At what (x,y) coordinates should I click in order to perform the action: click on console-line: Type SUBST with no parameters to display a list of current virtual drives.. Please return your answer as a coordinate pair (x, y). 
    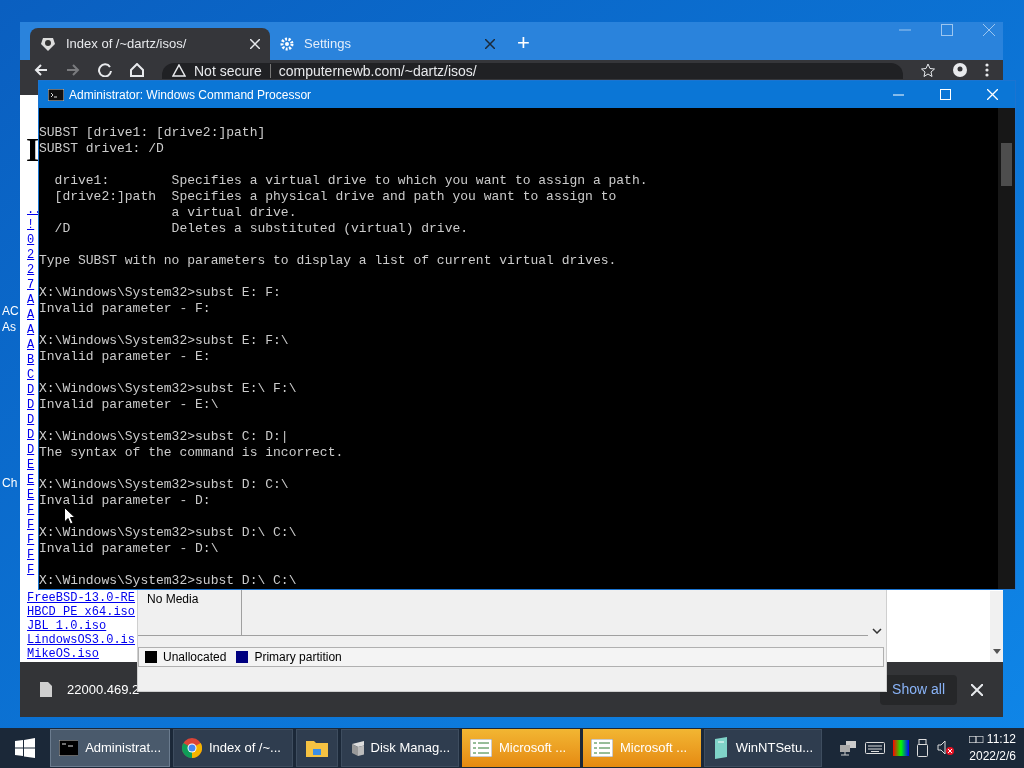
    Looking at the image, I should click on (328, 261).